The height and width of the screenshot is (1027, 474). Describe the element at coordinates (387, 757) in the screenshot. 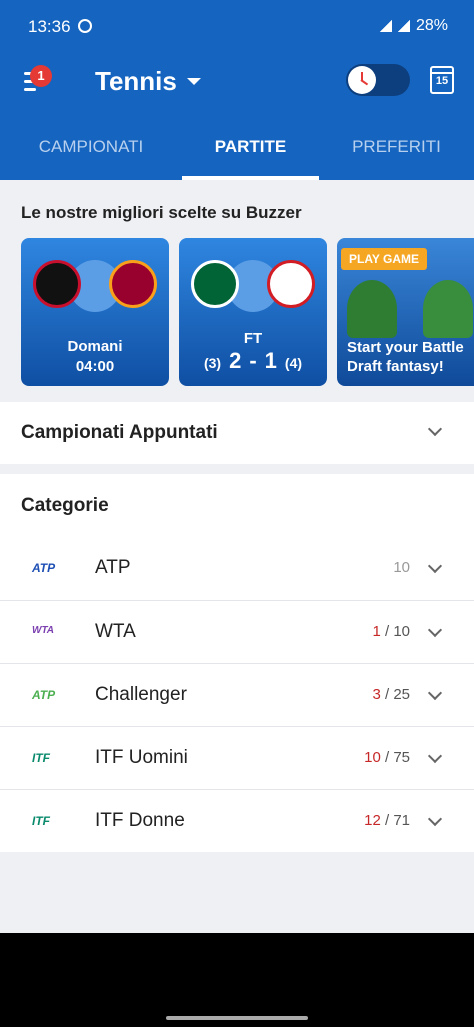

I see `category-count: 10 / 75` at that location.